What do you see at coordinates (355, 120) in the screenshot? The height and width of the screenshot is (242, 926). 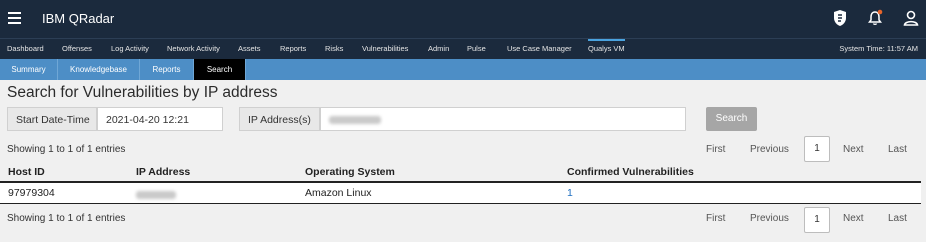 I see `redacted-ip-value` at bounding box center [355, 120].